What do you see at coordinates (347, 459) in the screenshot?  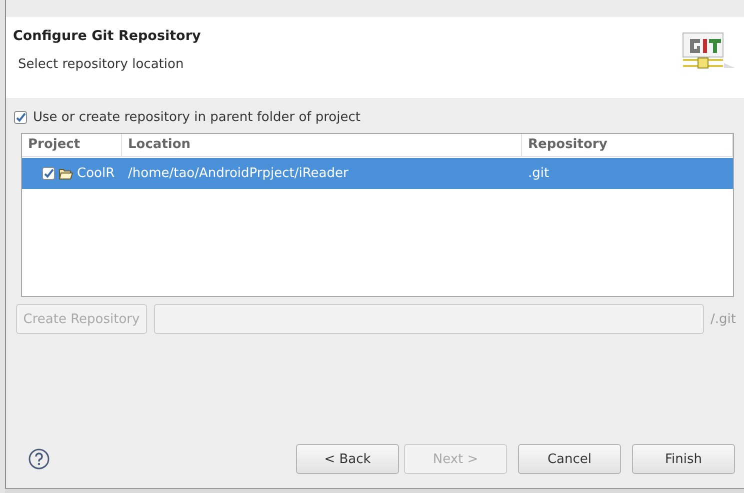 I see `wizard-button: < Back` at bounding box center [347, 459].